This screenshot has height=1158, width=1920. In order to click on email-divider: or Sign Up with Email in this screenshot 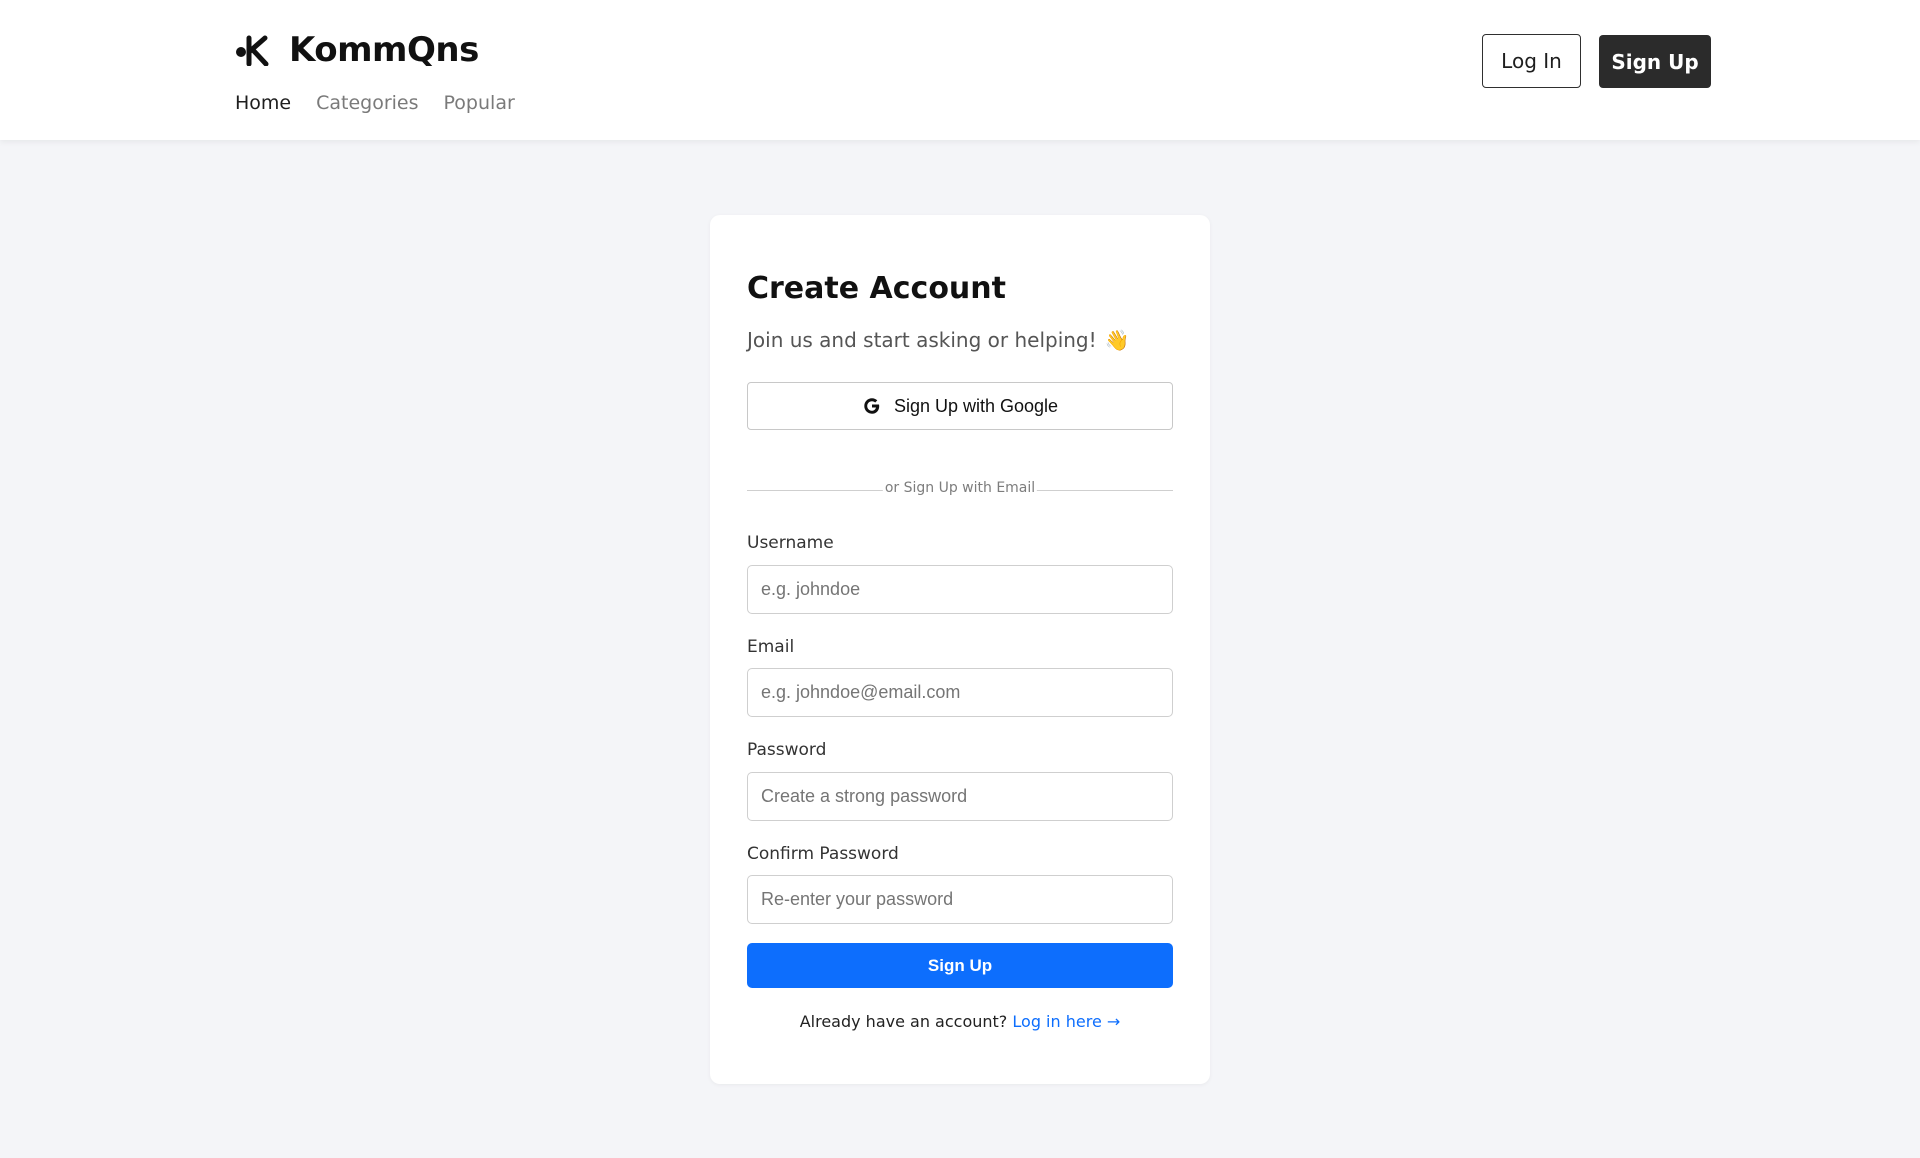, I will do `click(960, 490)`.